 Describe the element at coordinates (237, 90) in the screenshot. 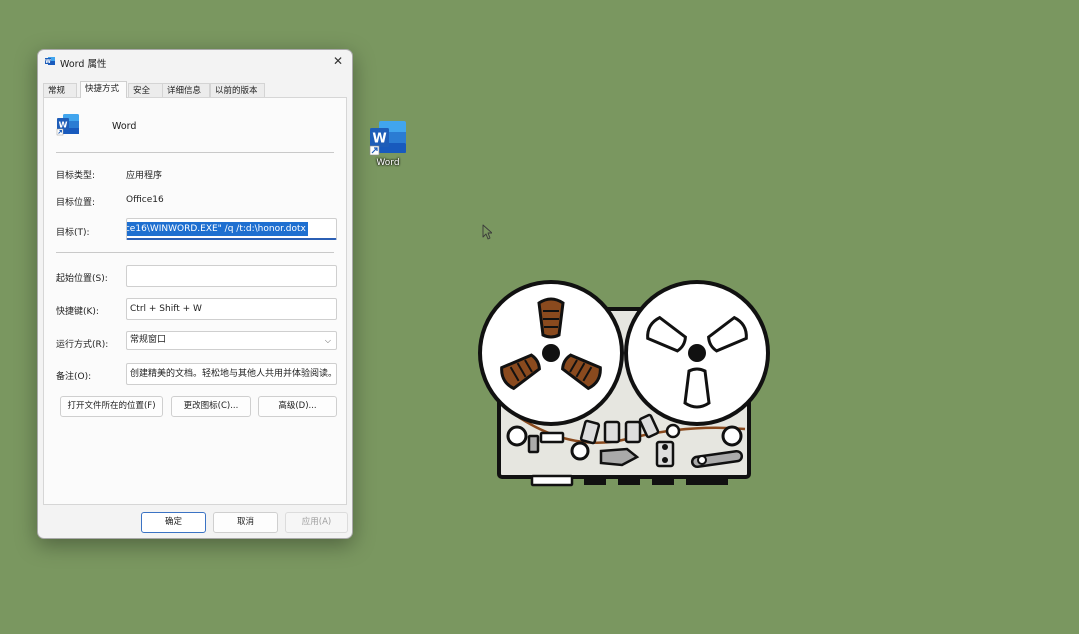

I see `tab-previous-versions: 以前的版本` at that location.